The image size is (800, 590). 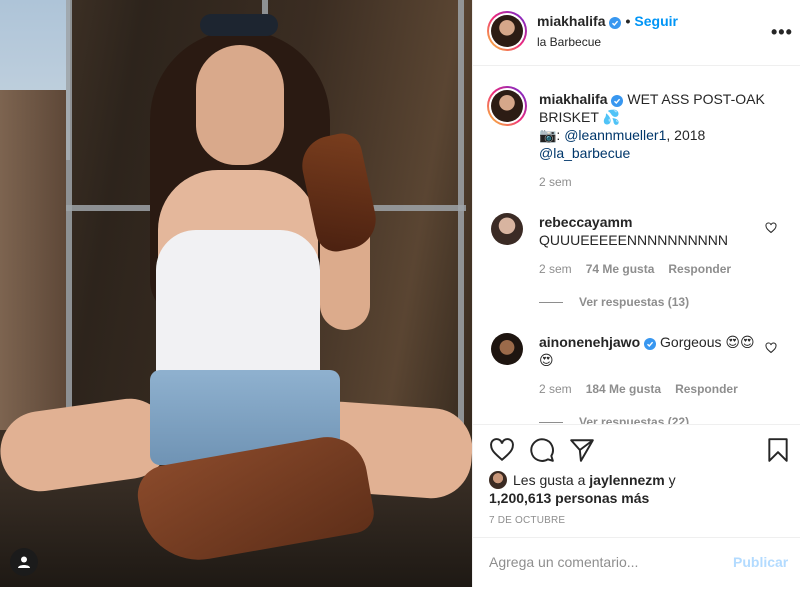 I want to click on photo-tank-top, so click(x=238, y=305).